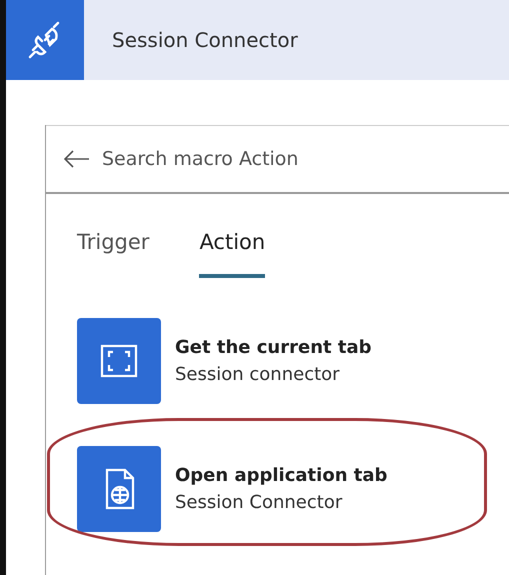  What do you see at coordinates (259, 502) in the screenshot?
I see `action-subtitle: Session Connector` at bounding box center [259, 502].